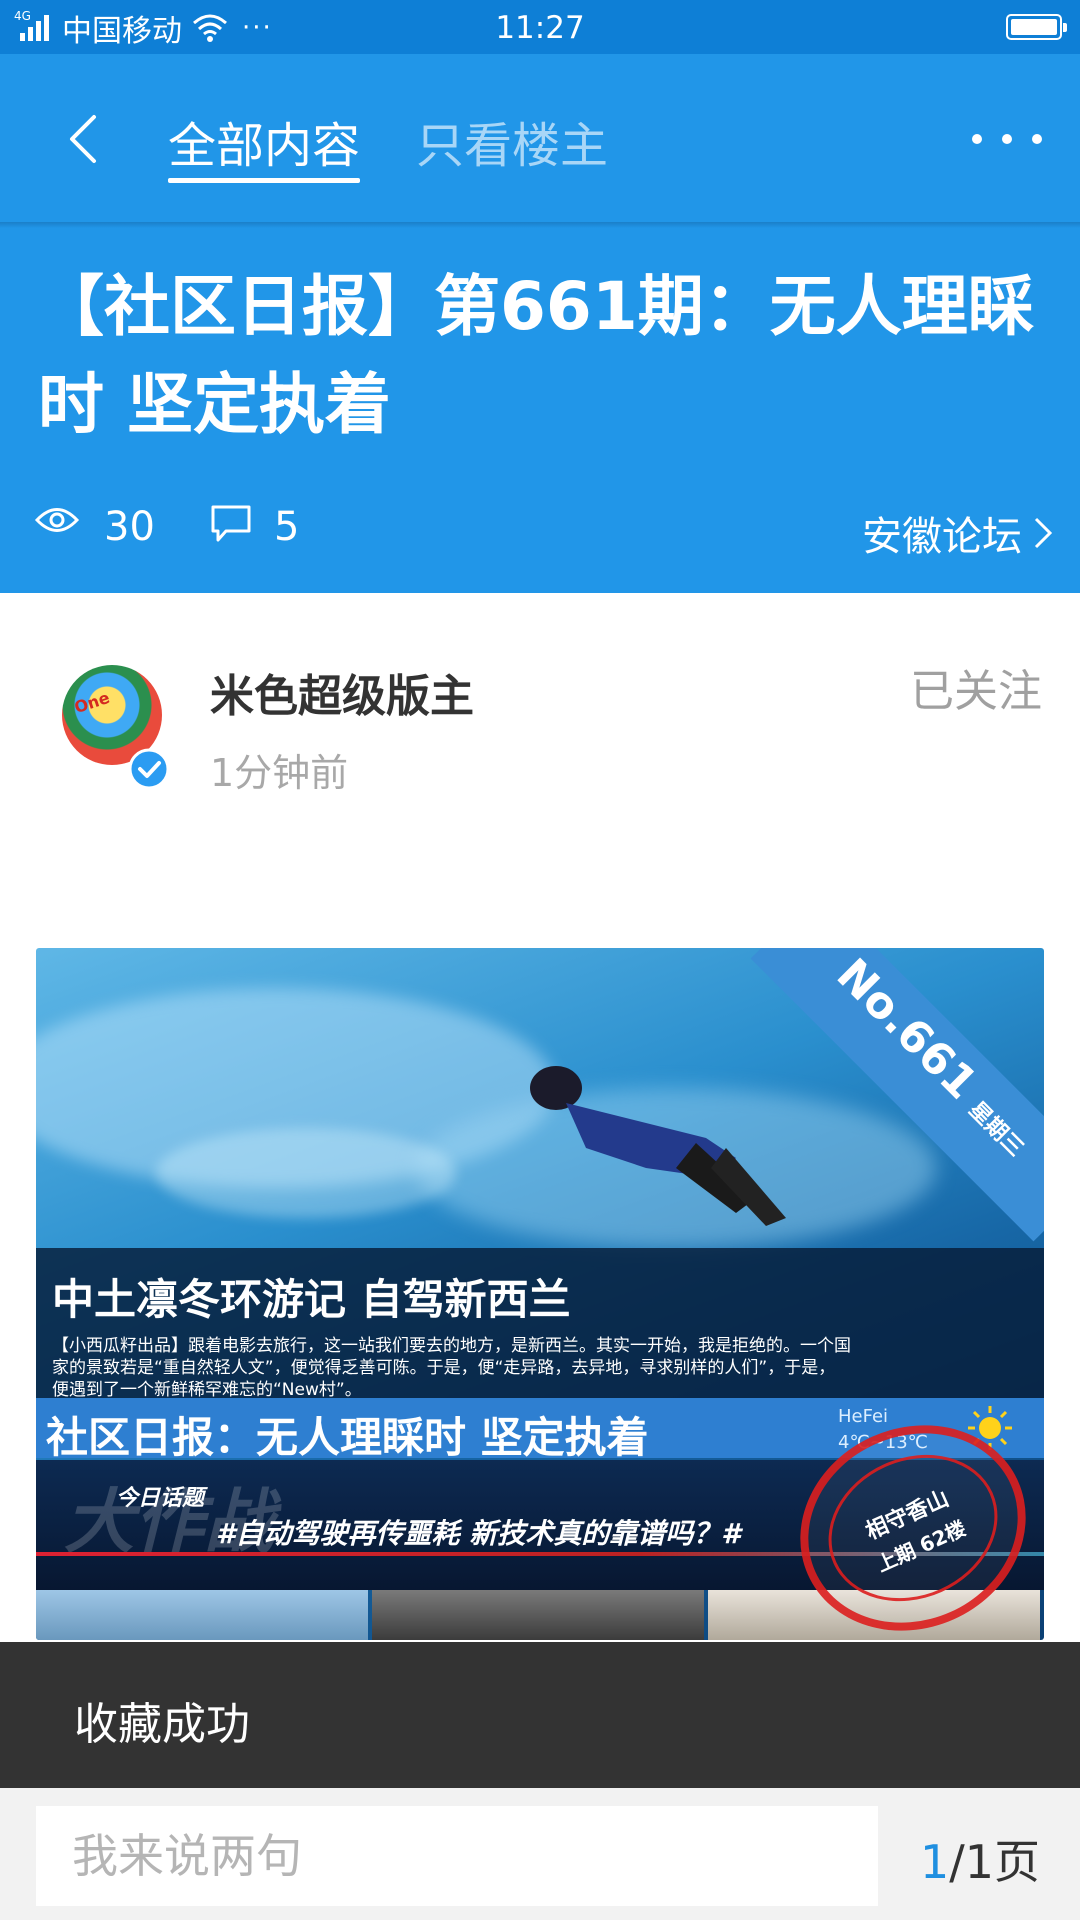 The height and width of the screenshot is (1920, 1080). I want to click on tab-owner-only: 只看楼主, so click(512, 141).